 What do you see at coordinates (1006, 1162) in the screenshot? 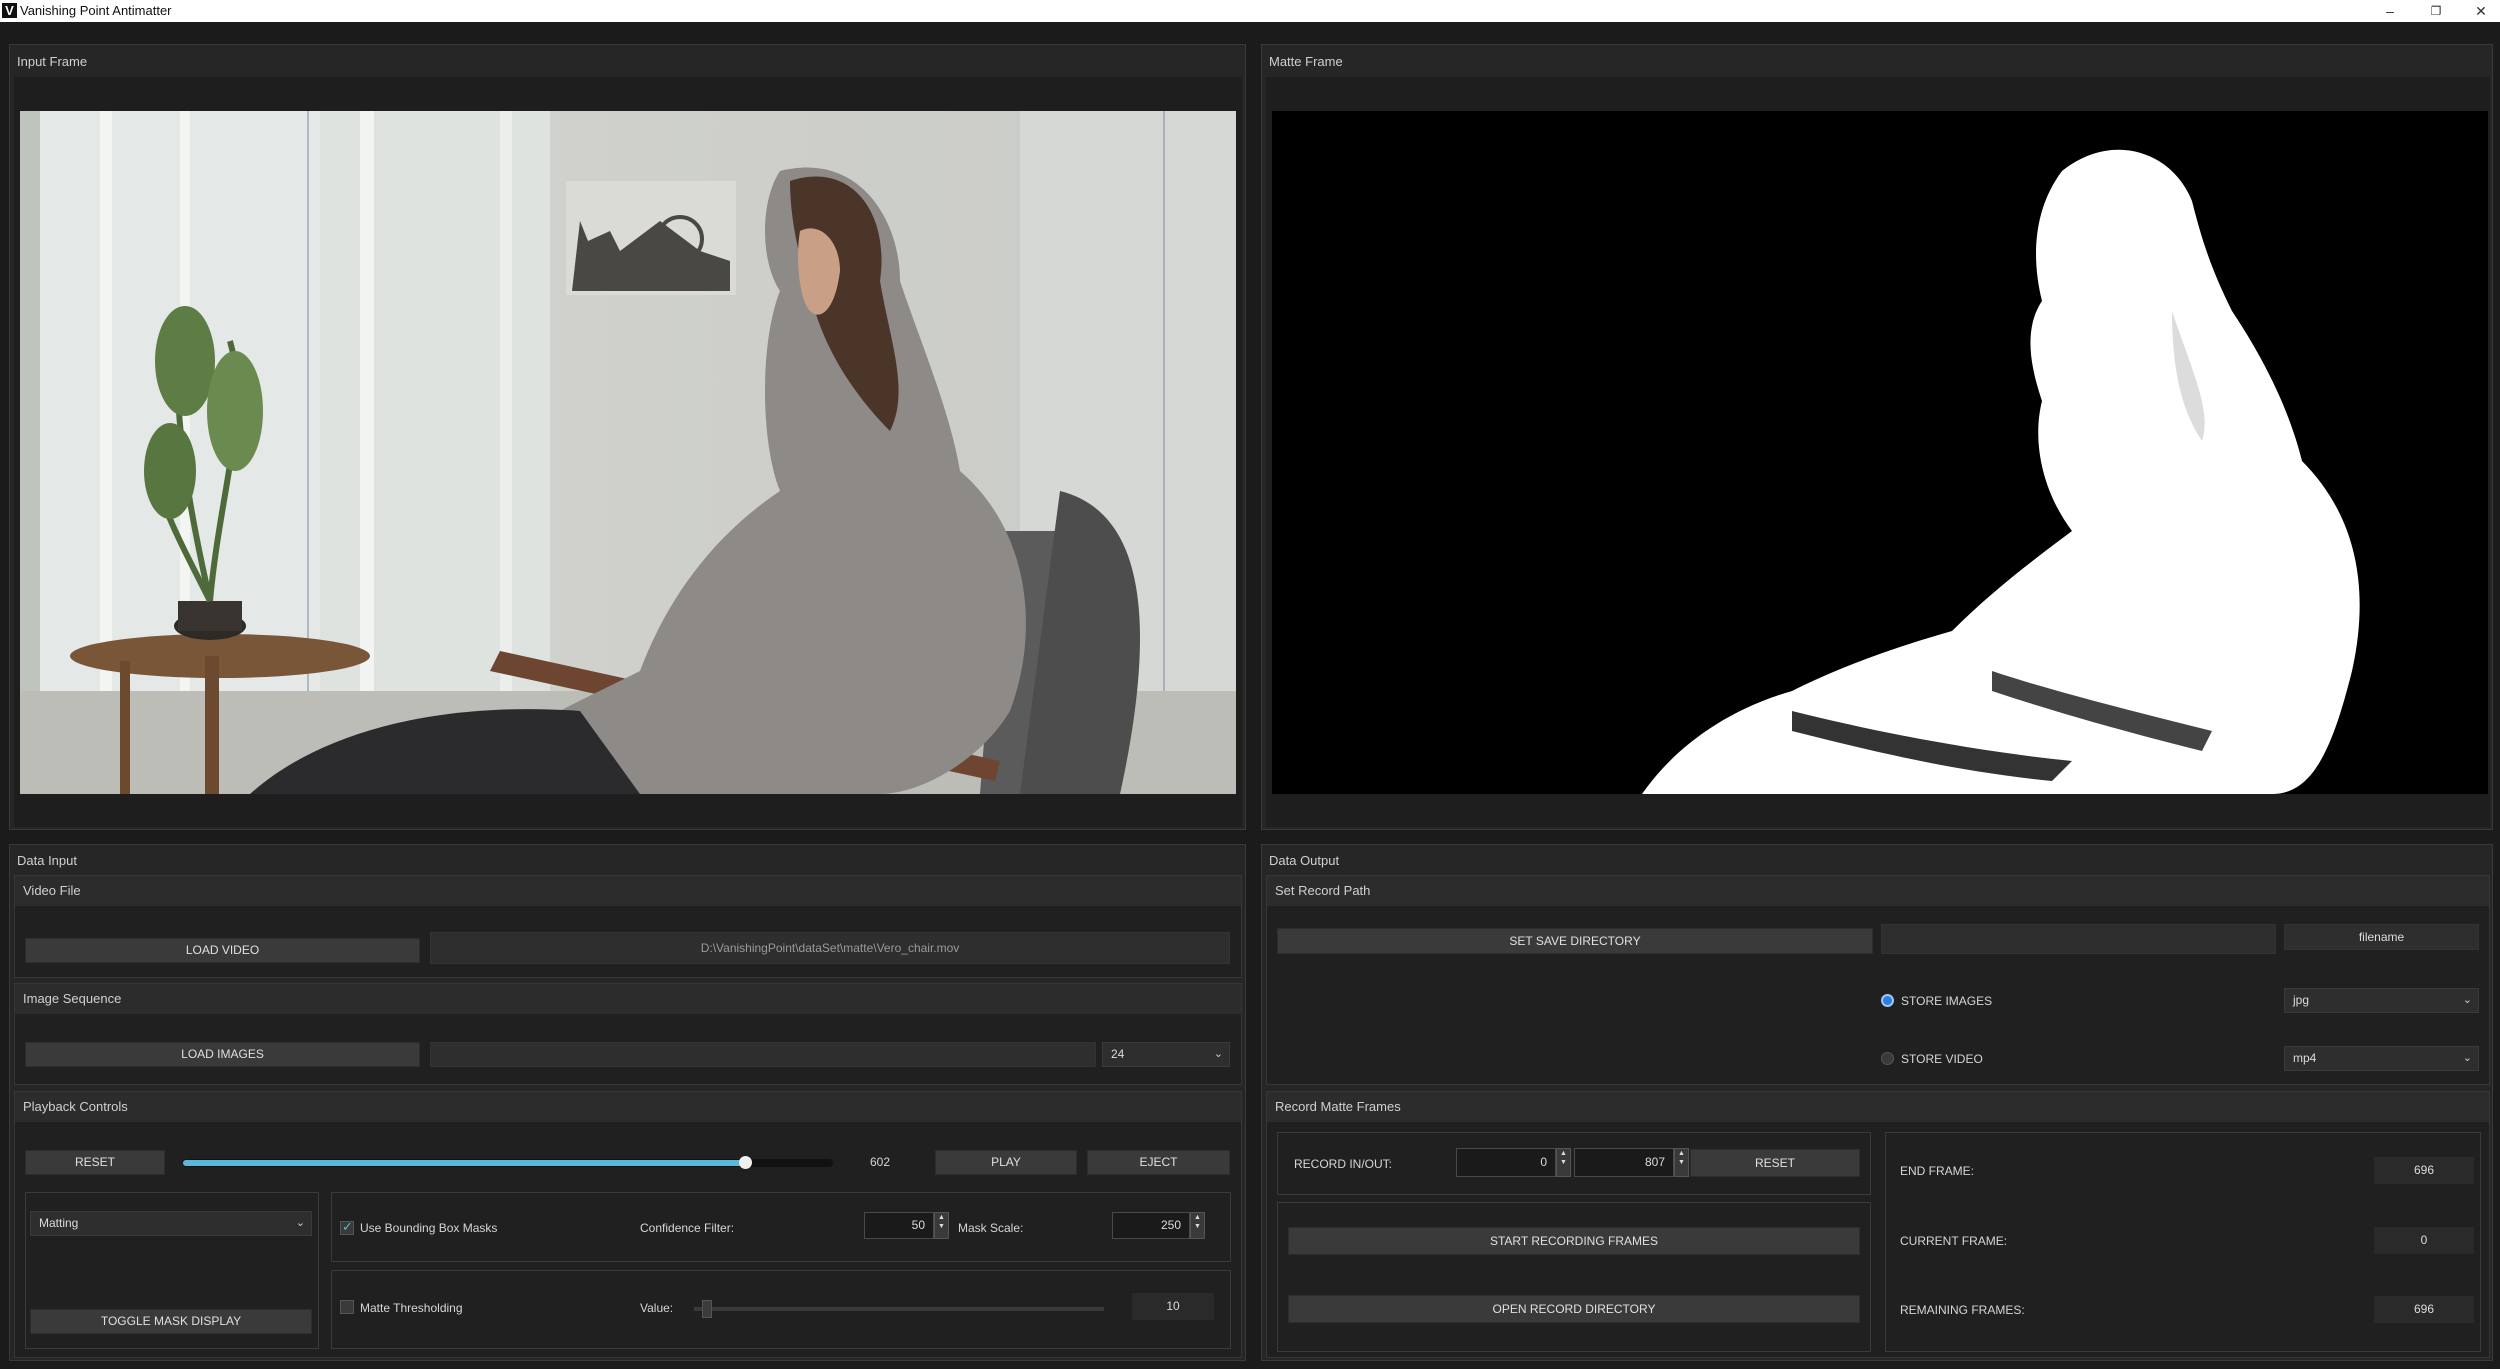
I see `play-button: PLAY` at bounding box center [1006, 1162].